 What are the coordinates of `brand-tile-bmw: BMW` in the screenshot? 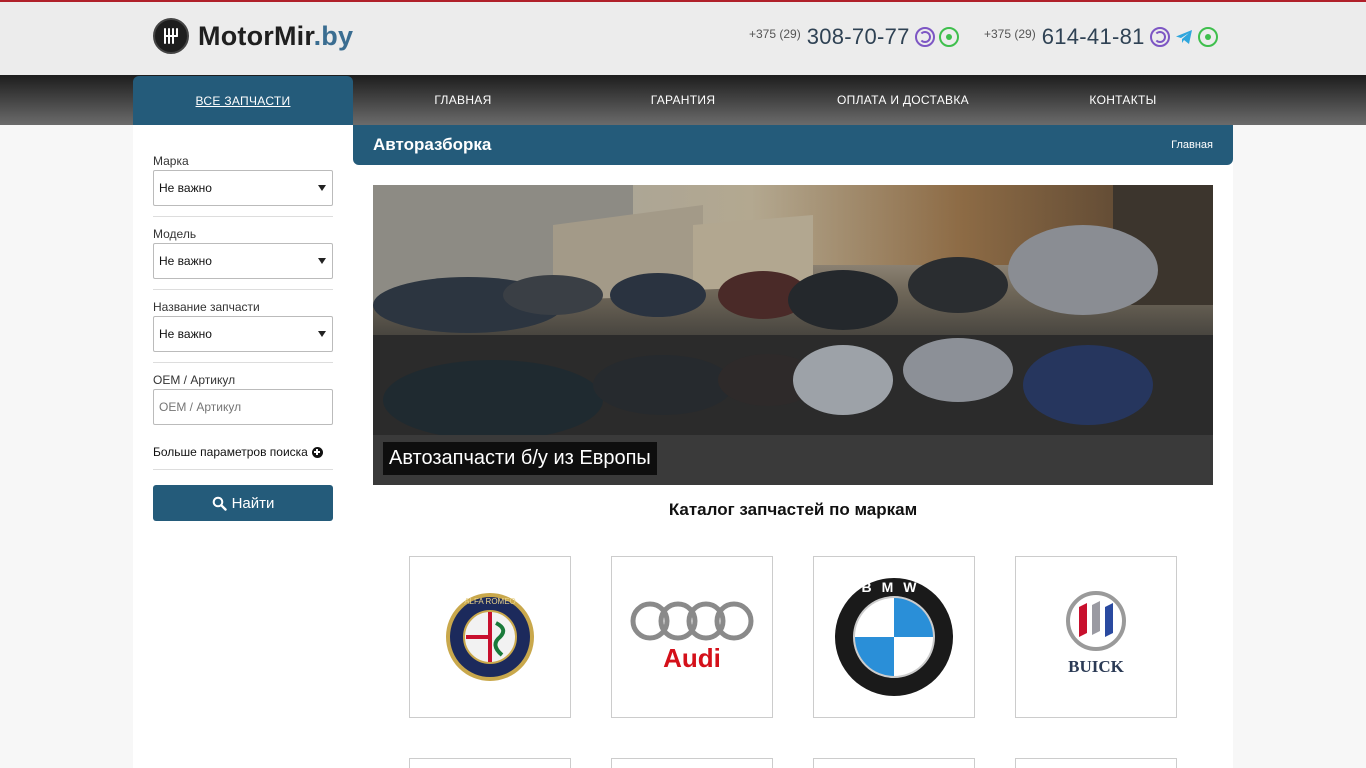 It's located at (894, 637).